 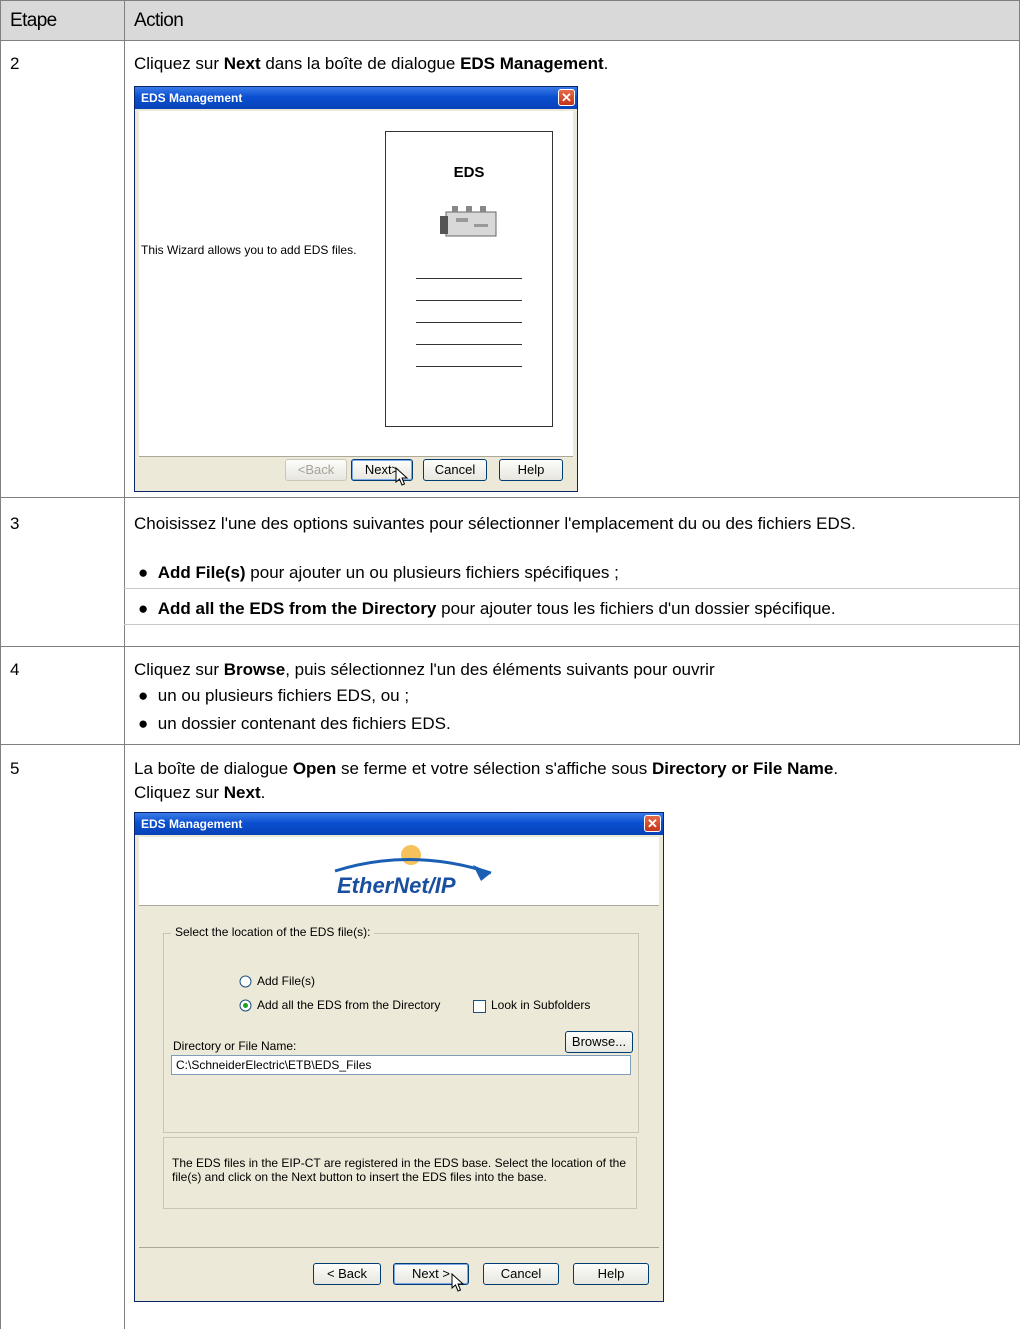 I want to click on eds-card: EDS, so click(x=469, y=279).